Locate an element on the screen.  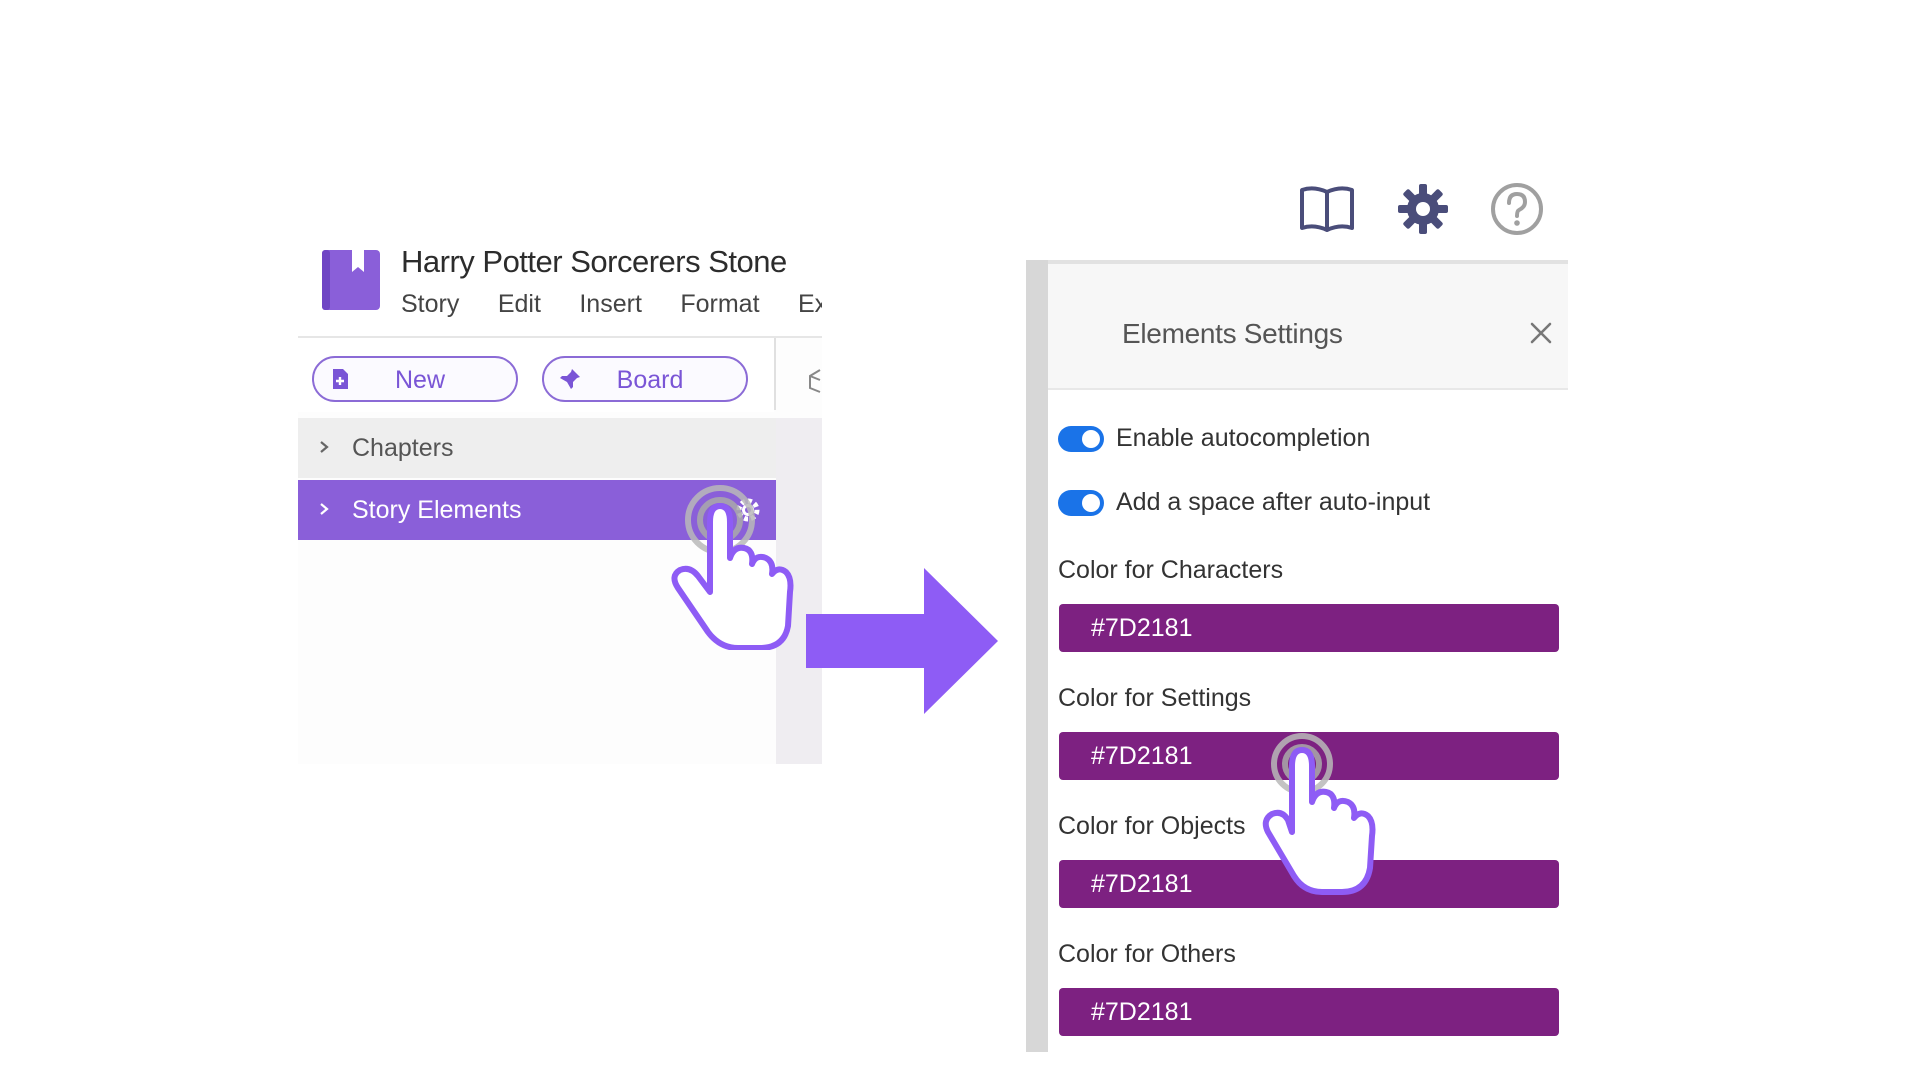
toolbar-overflow-icon is located at coordinates (814, 380).